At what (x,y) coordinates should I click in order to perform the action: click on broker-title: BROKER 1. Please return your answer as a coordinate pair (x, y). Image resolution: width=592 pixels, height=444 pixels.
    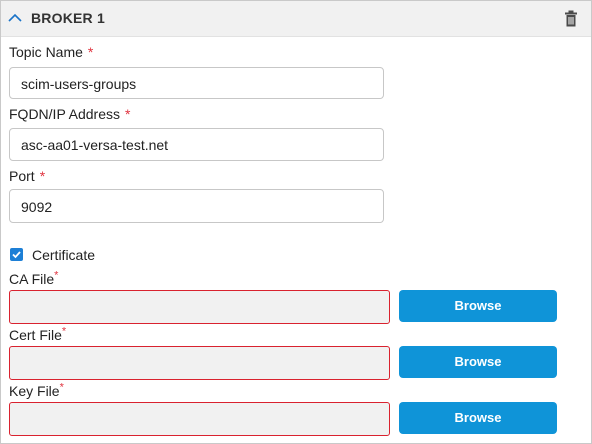
    Looking at the image, I should click on (68, 18).